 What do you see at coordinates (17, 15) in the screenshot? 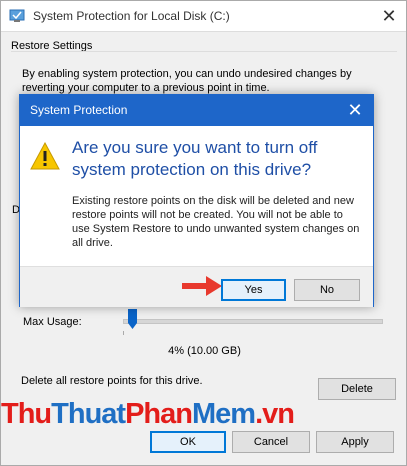
I see `system-protection-icon` at bounding box center [17, 15].